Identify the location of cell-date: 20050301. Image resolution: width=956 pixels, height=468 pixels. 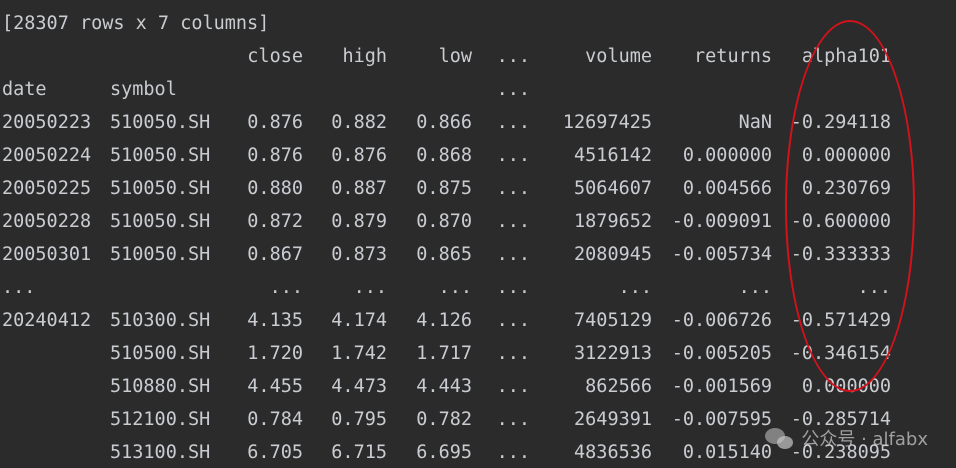
(47, 254).